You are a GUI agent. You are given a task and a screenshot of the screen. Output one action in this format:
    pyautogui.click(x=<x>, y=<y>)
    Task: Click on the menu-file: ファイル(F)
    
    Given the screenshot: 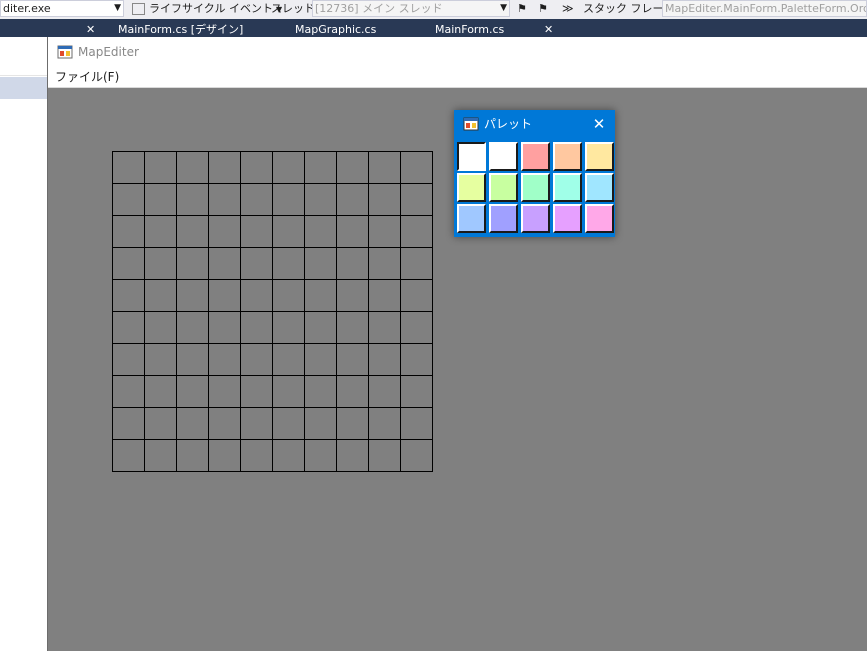 What is the action you would take?
    pyautogui.click(x=87, y=77)
    